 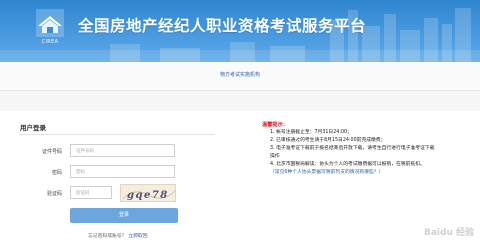 I want to click on notice-item: 2. 已审核通过的考生请于8月15日24:00前完成缴费；, so click(x=328, y=140).